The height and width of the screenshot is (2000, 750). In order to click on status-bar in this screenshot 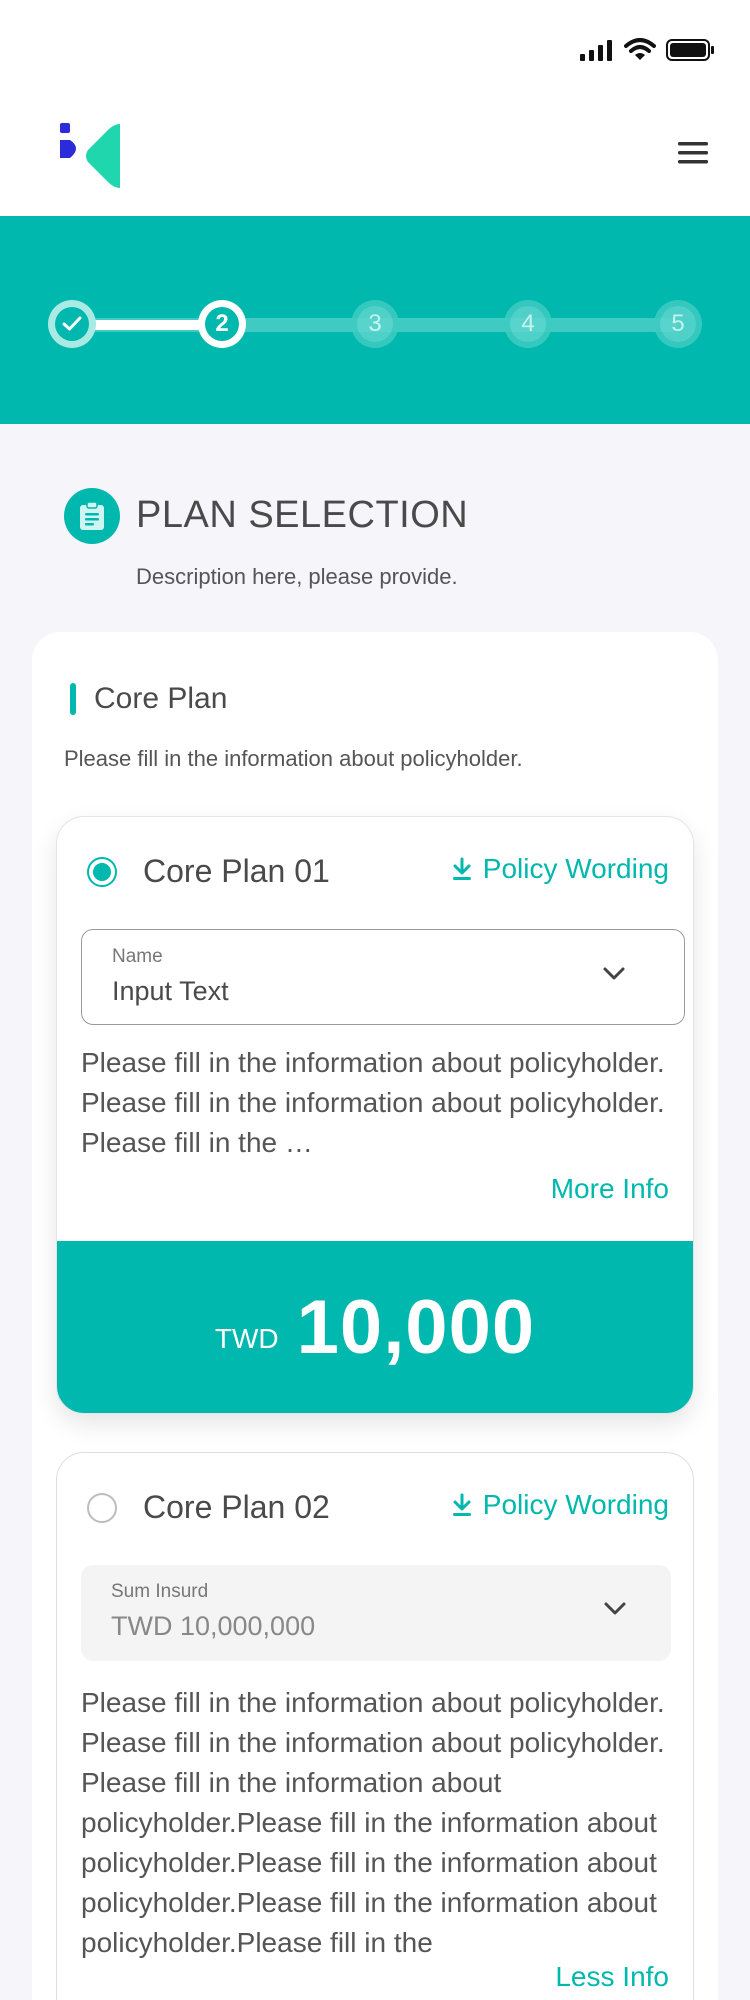, I will do `click(375, 50)`.